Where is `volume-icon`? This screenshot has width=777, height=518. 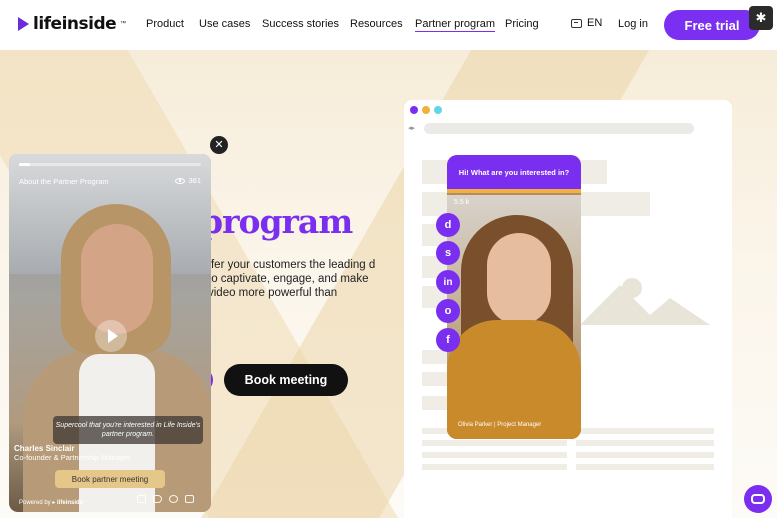
volume-icon is located at coordinates (157, 499).